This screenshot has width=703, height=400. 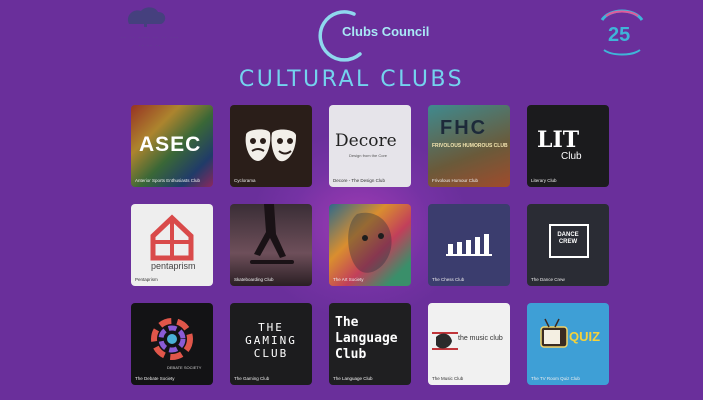 I want to click on club-caption: Pentaprism, so click(x=146, y=279).